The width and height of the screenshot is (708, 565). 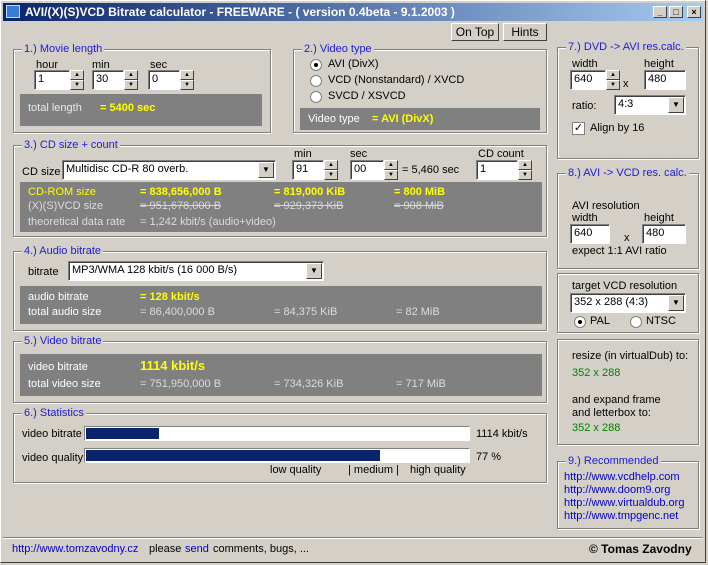 I want to click on cd-size-select: Multidisc CD-R 80 overb. ▼, so click(x=169, y=170).